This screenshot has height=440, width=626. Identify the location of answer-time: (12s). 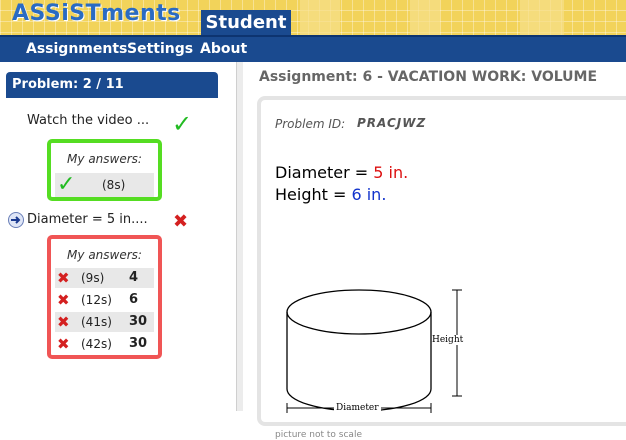
(96, 300).